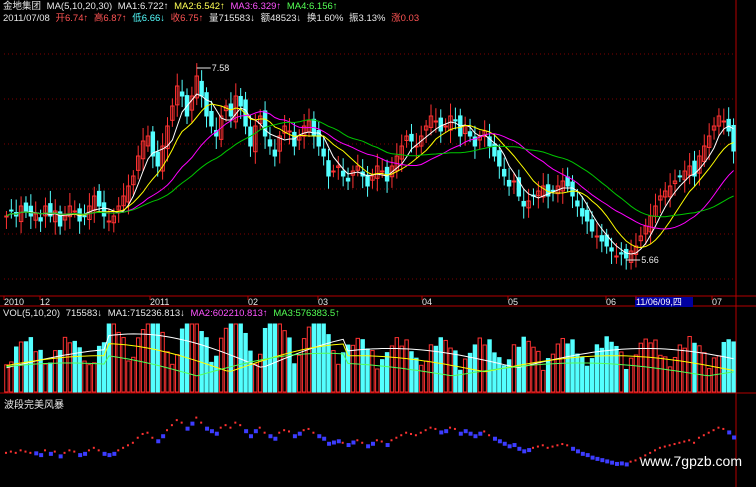  What do you see at coordinates (187, 18) in the screenshot?
I see `close-value: 收6.75↑` at bounding box center [187, 18].